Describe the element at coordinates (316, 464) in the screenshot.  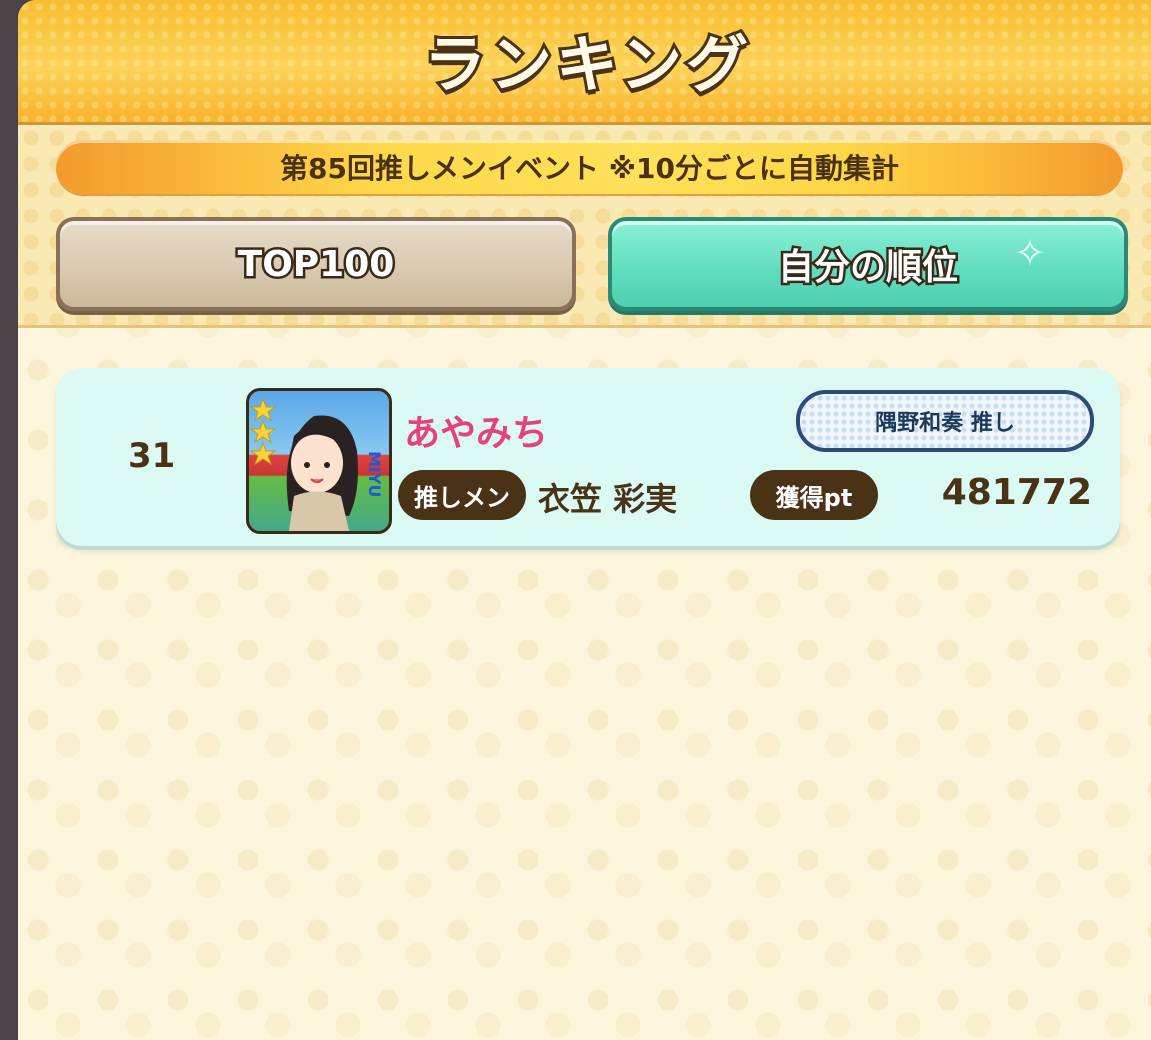
I see `avatar-illustration: MIYU` at that location.